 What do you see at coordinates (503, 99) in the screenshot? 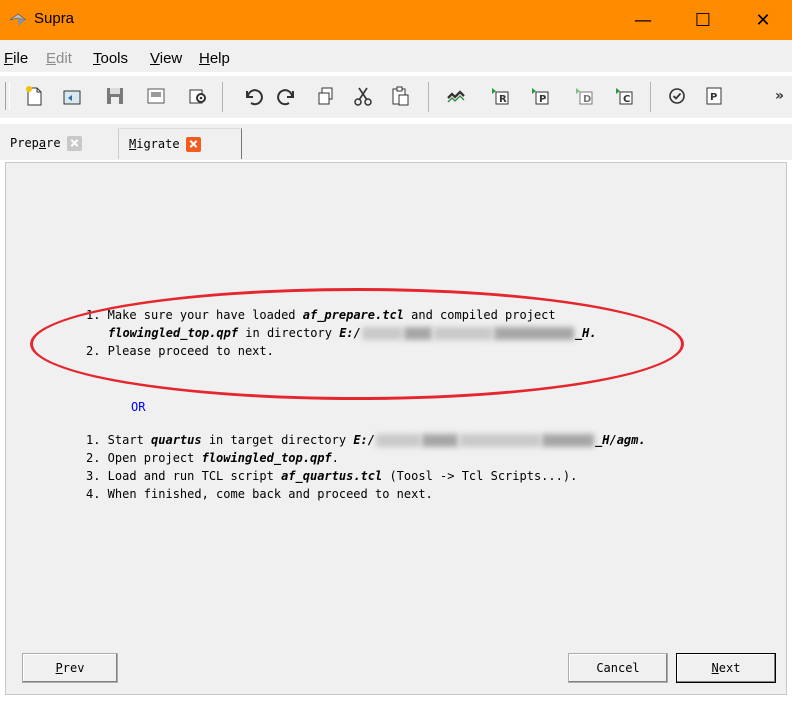
I see `svg-text: R` at bounding box center [503, 99].